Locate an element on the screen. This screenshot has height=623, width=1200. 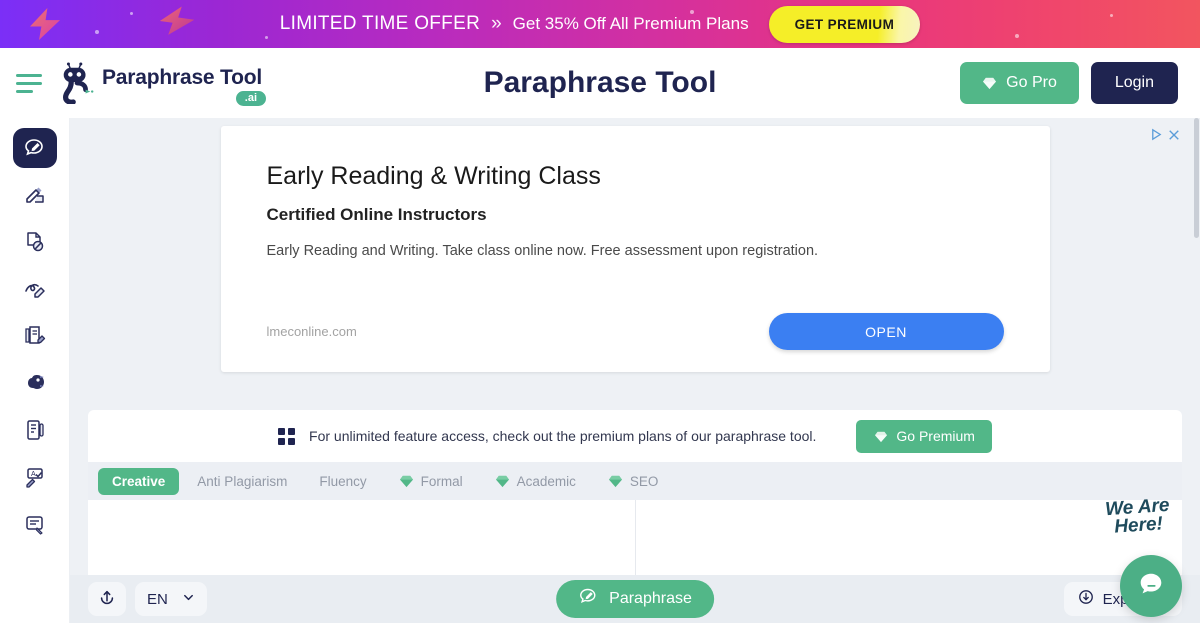
grid-icon is located at coordinates (287, 436).